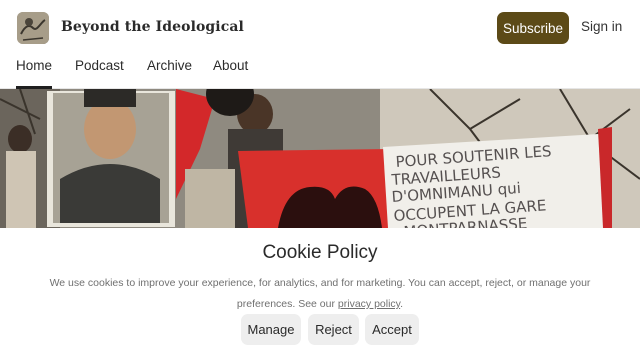 This screenshot has width=640, height=360. What do you see at coordinates (99, 73) in the screenshot?
I see `tab-podcast: Podcast` at bounding box center [99, 73].